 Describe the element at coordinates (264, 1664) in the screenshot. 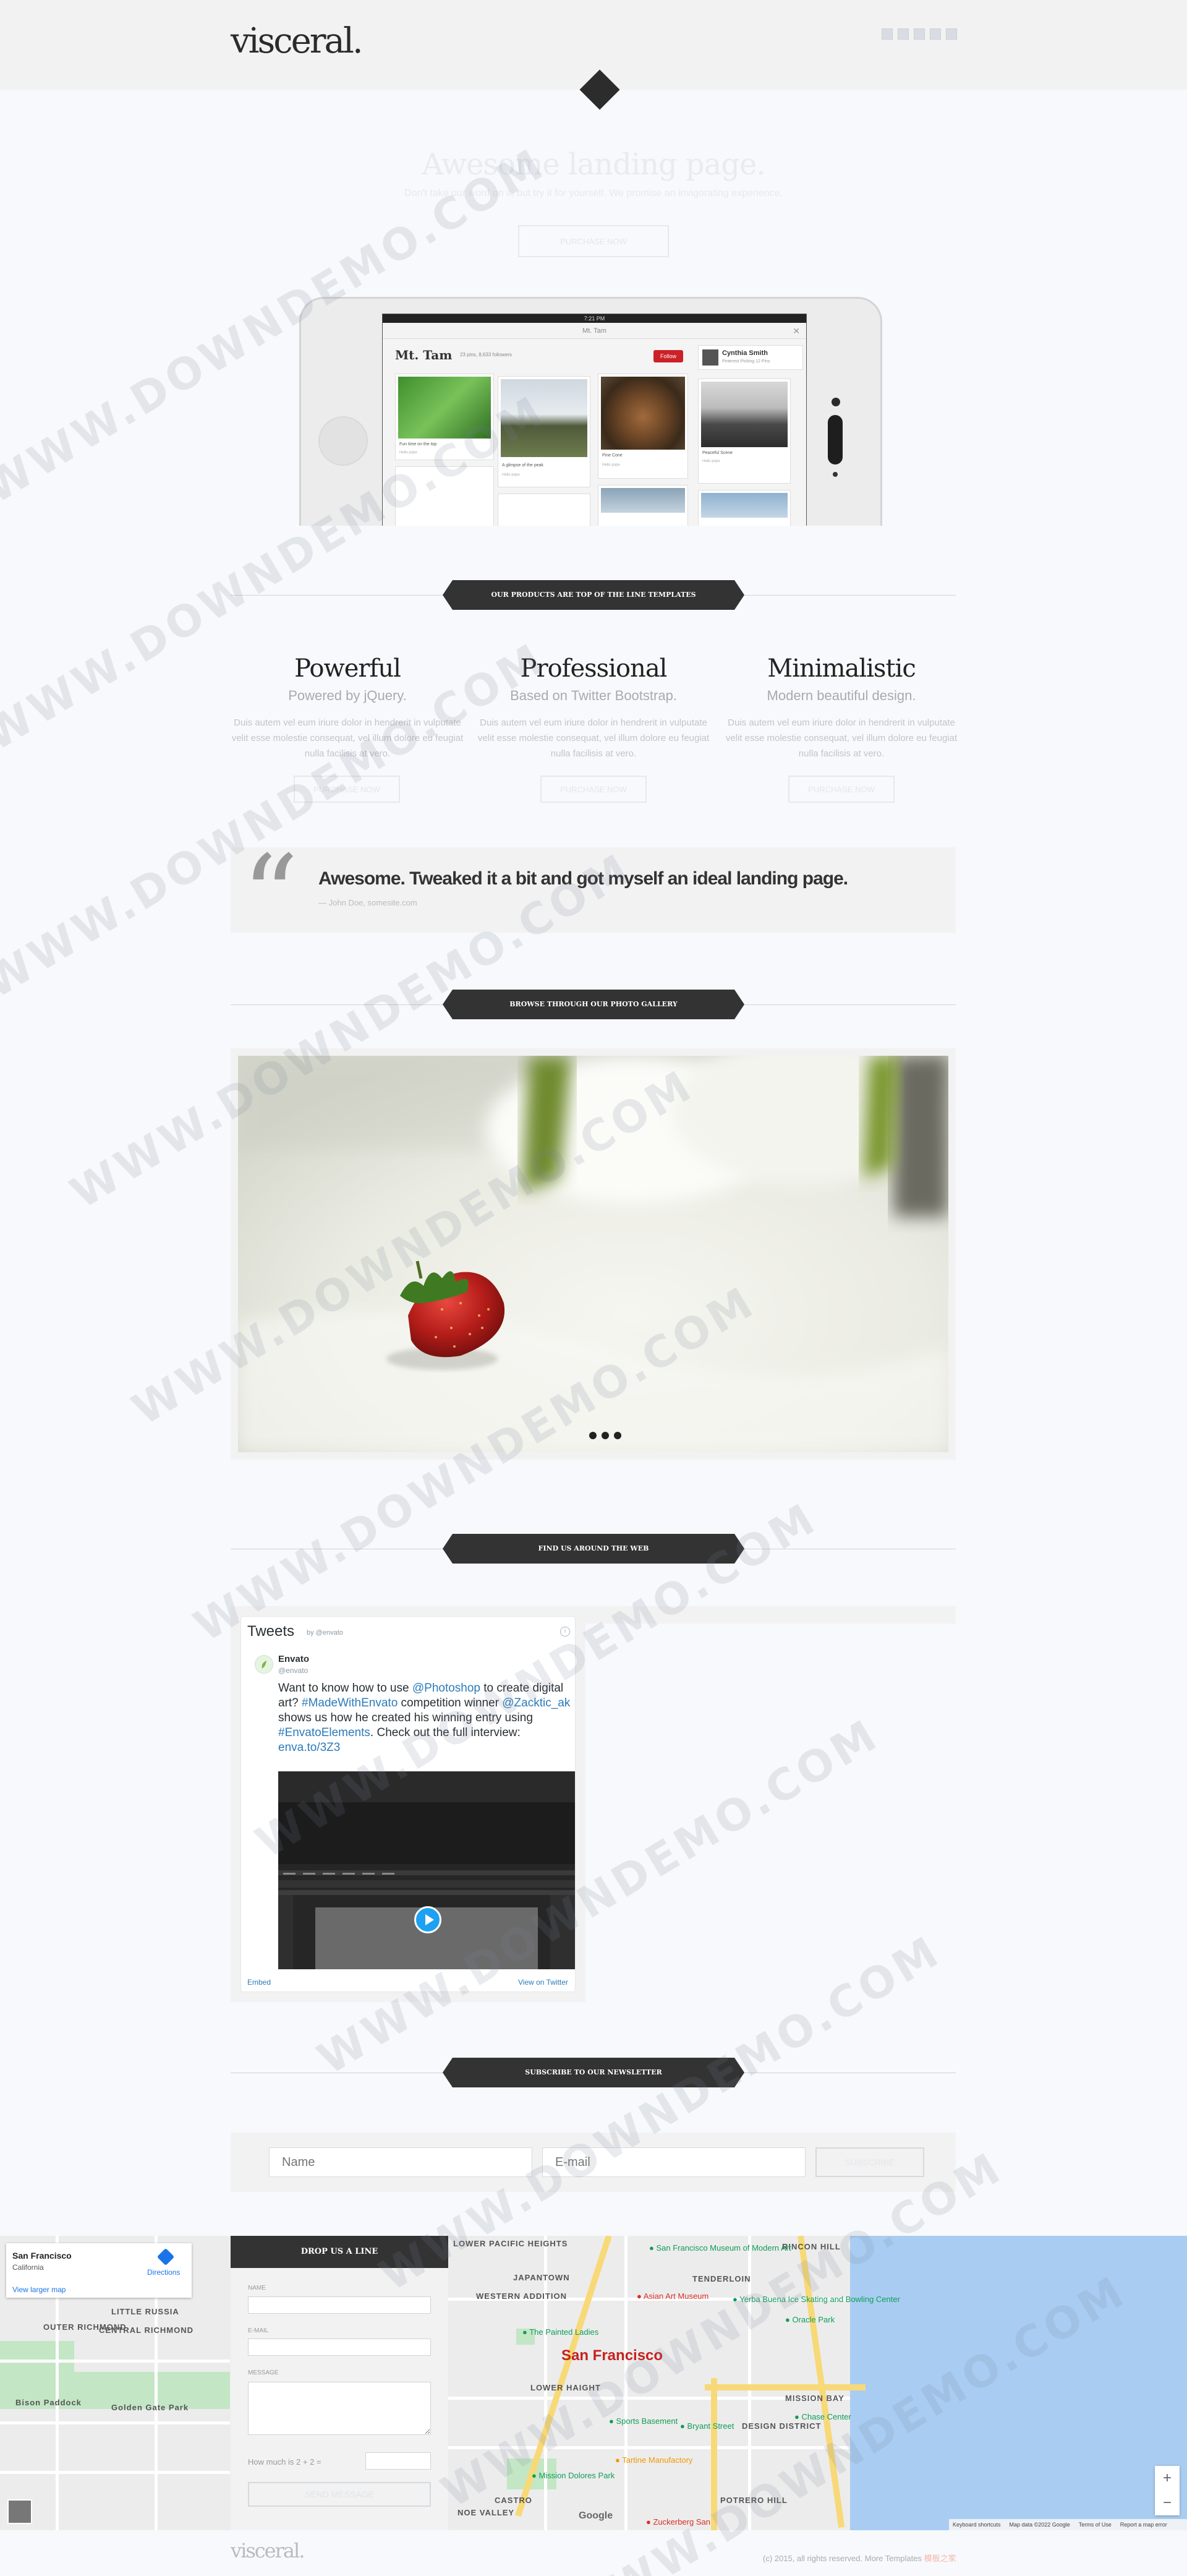

I see `avatar` at that location.